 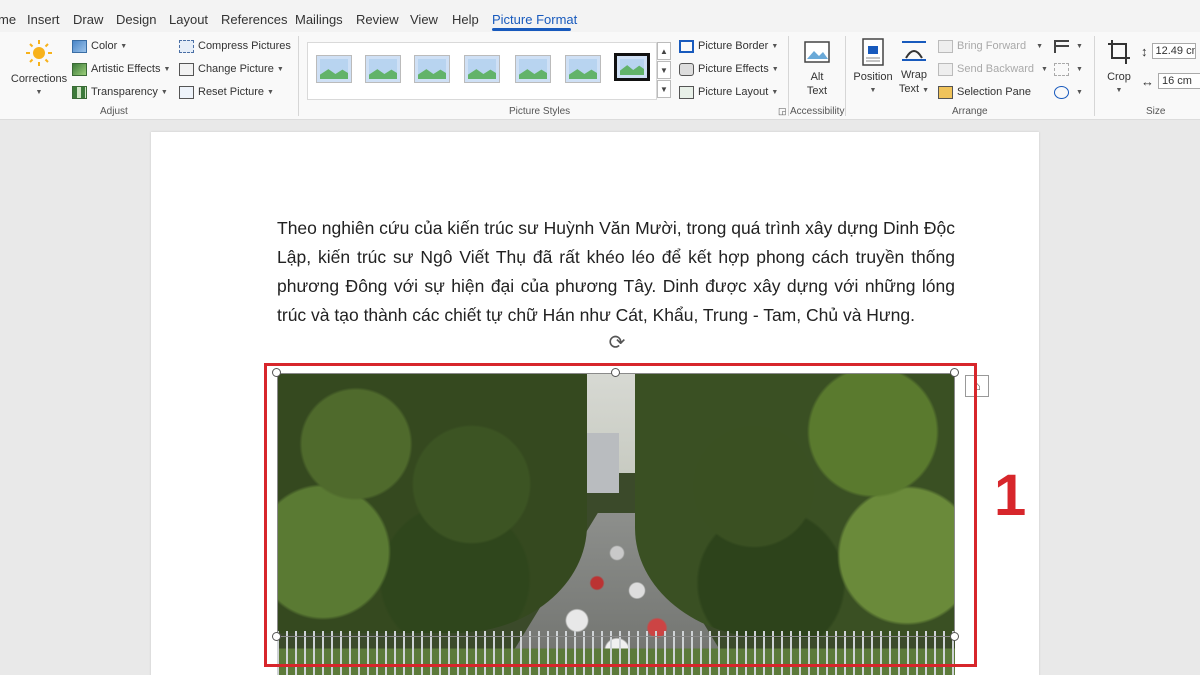 What do you see at coordinates (664, 51) in the screenshot?
I see `chevron-up-icon: ▲` at bounding box center [664, 51].